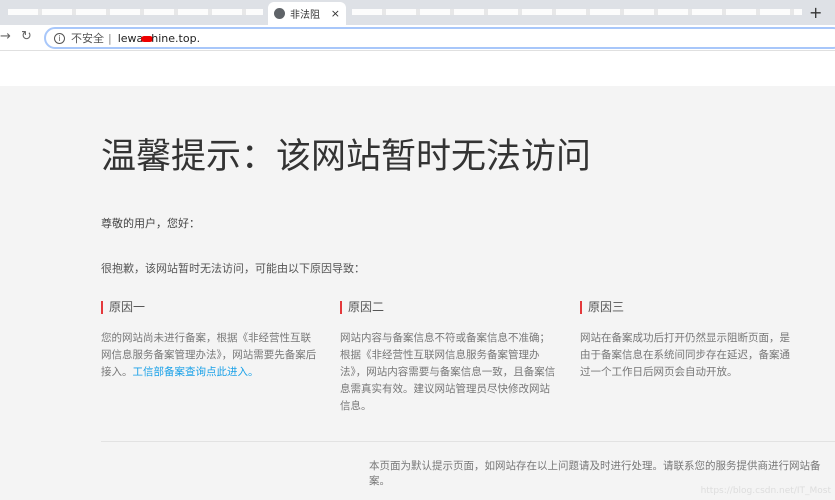  Describe the element at coordinates (690, 307) in the screenshot. I see `reason-heading: 原因三` at that location.